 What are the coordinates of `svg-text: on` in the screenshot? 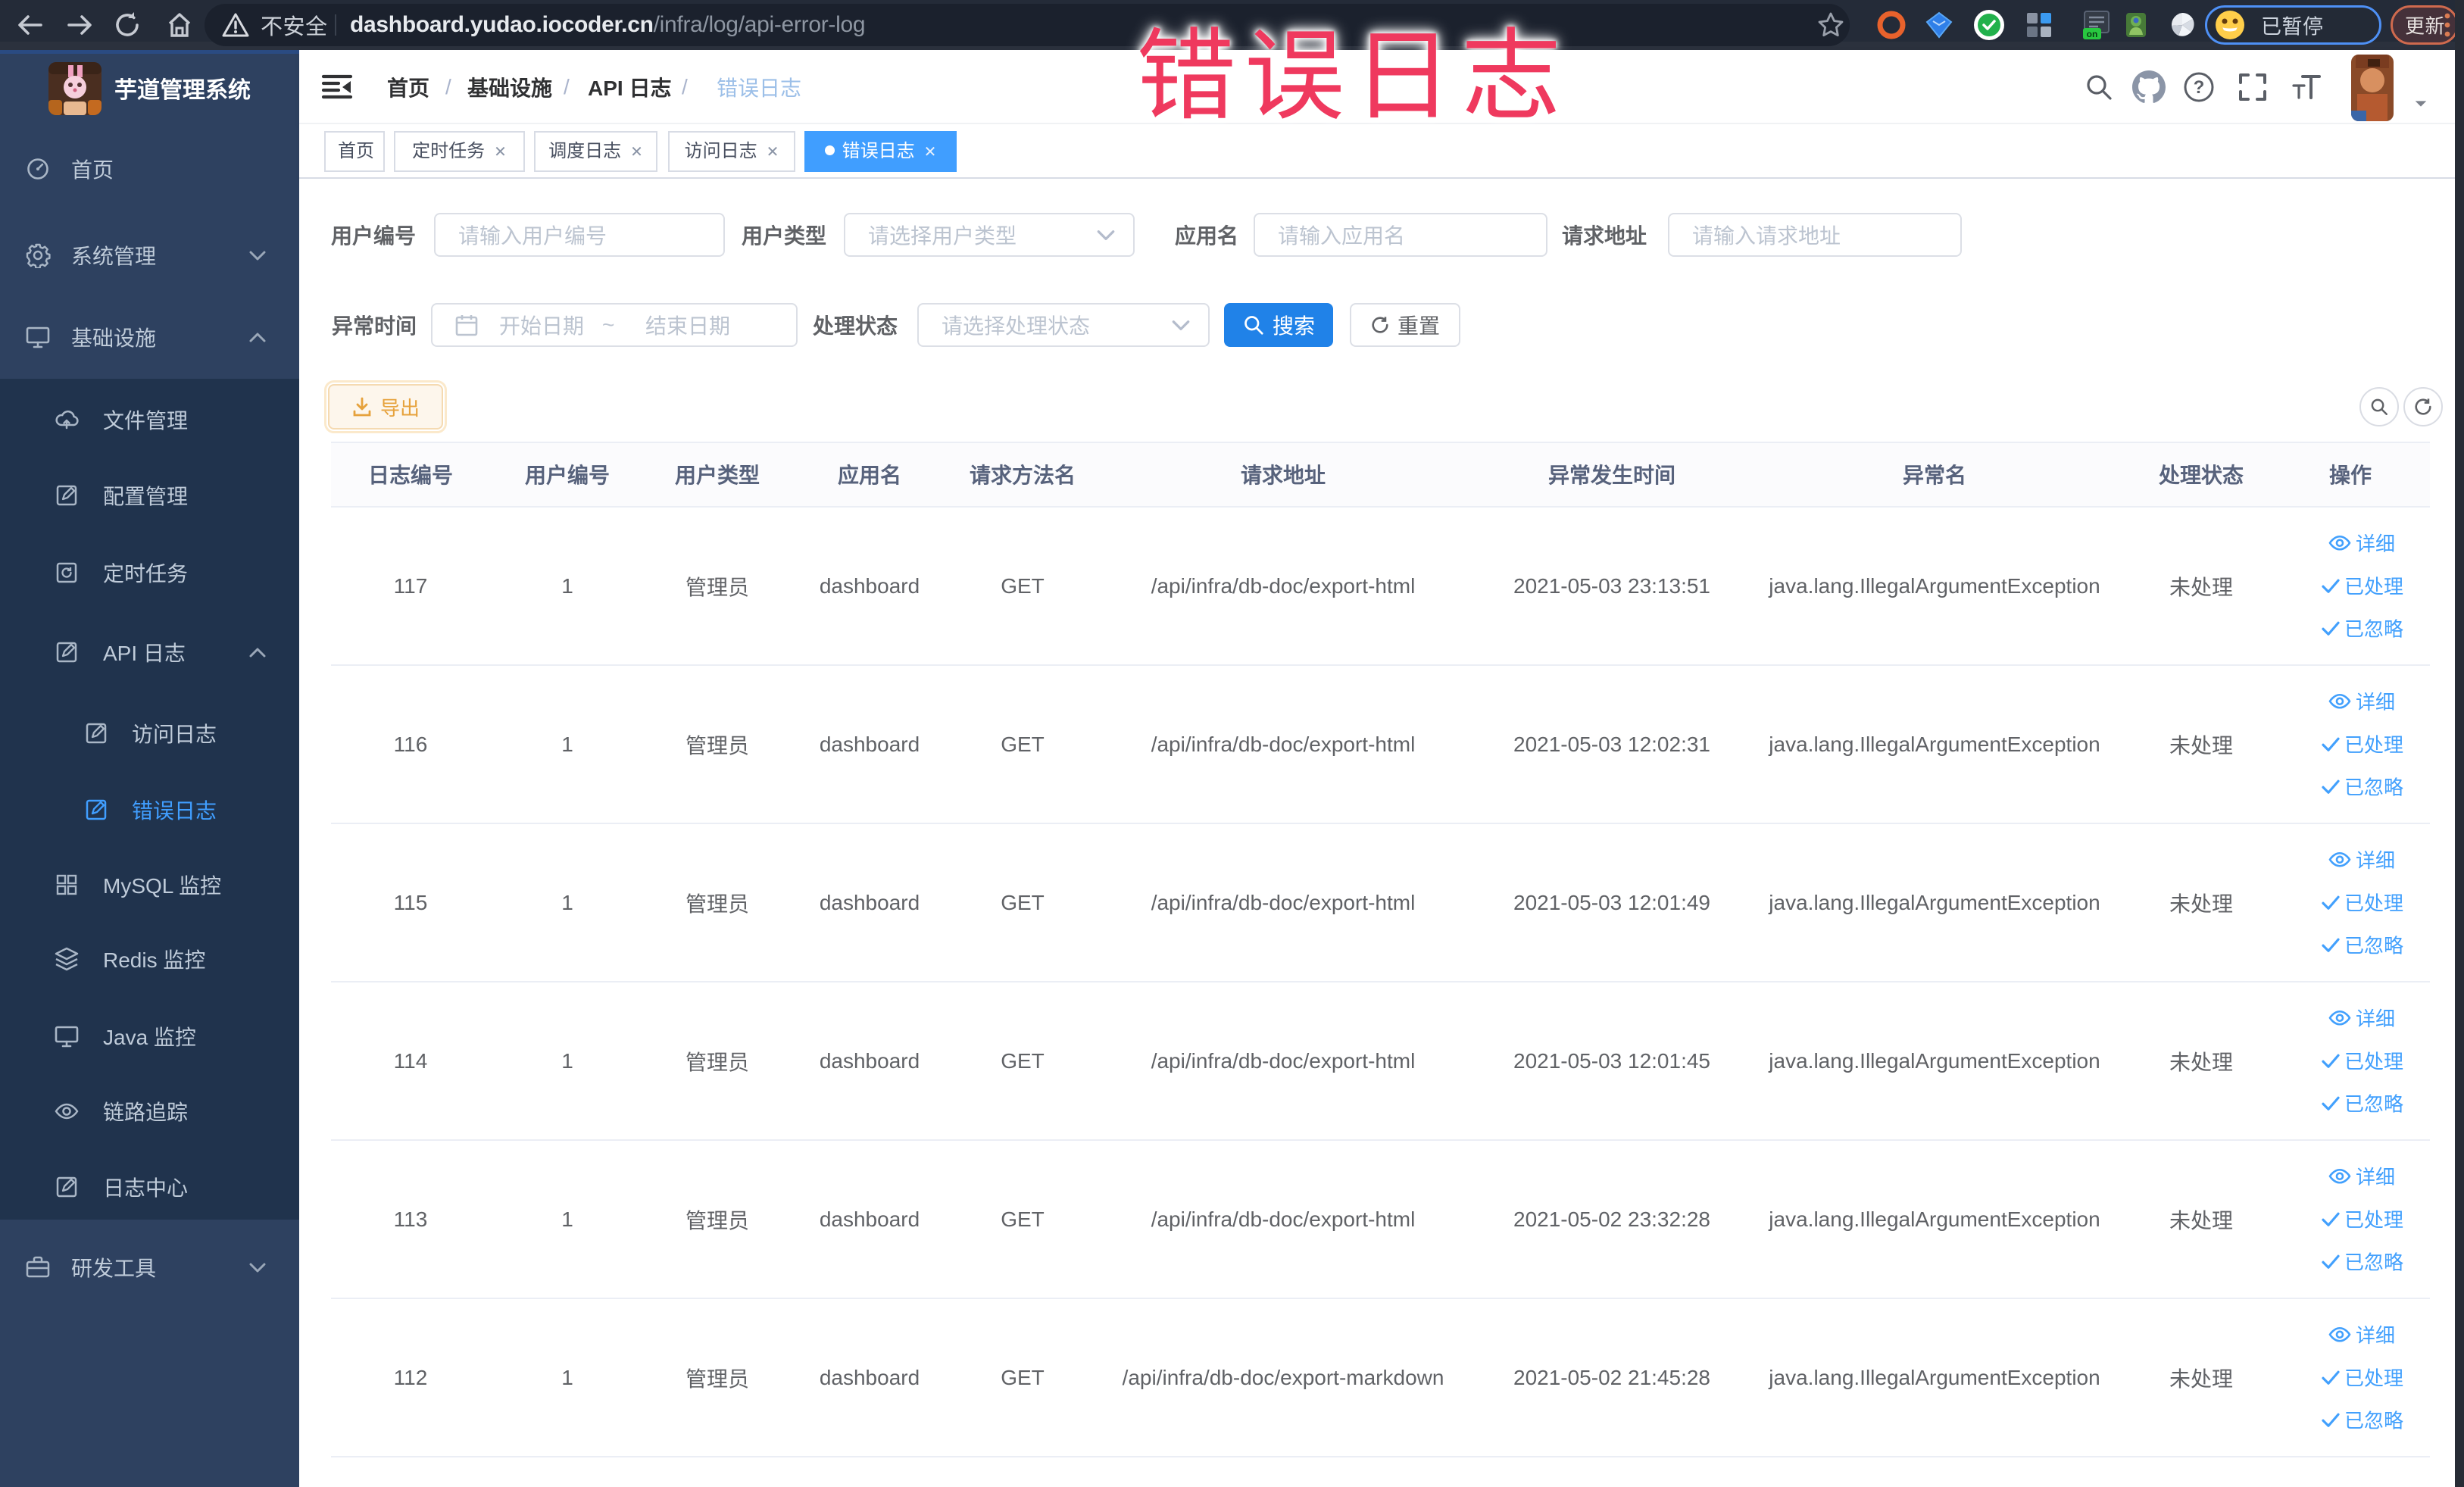 It's located at (2092, 34).